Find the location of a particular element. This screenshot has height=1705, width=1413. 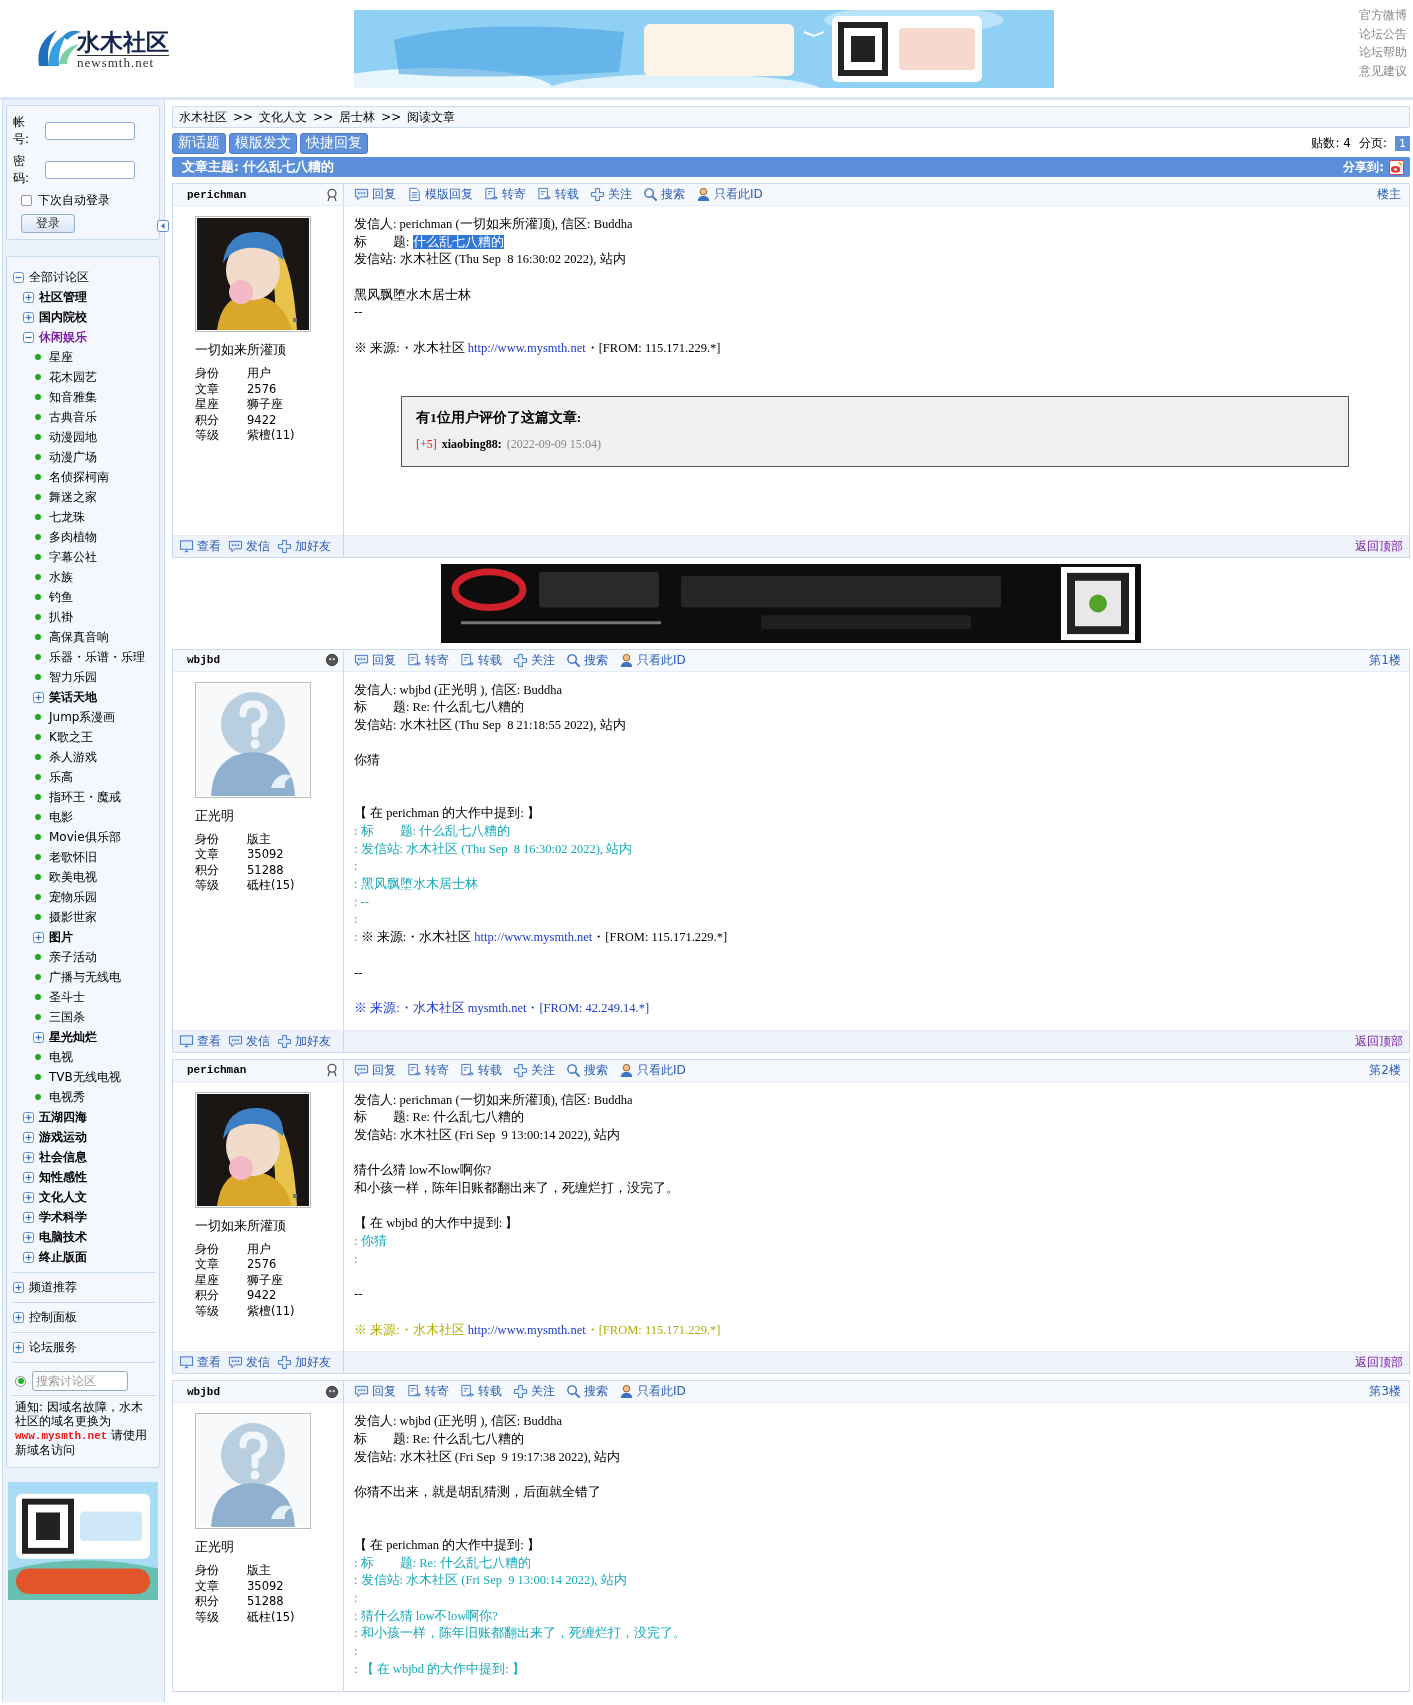

user-id: perichman is located at coordinates (217, 1070).